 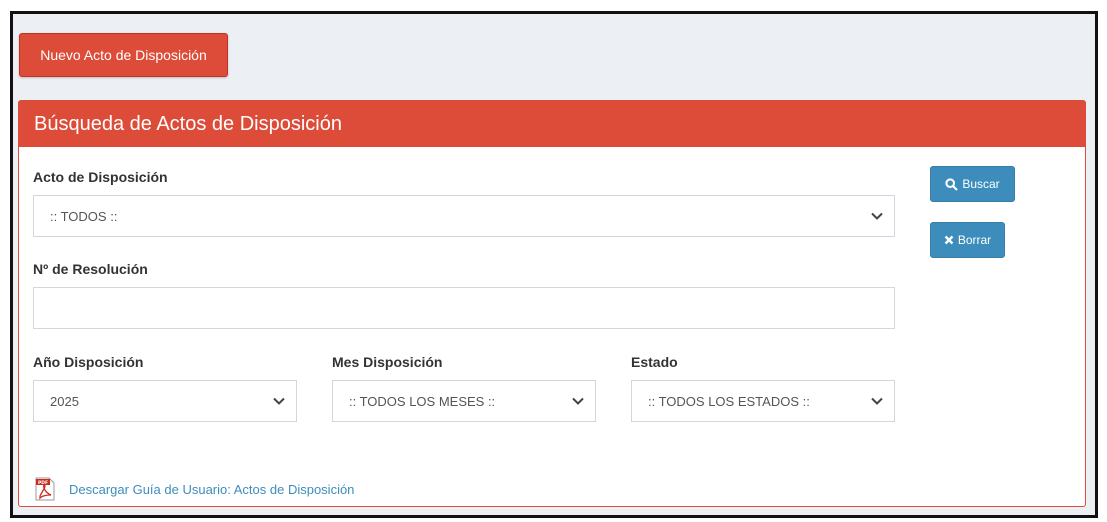 I want to click on anio-select-value: 2025, so click(x=64, y=401).